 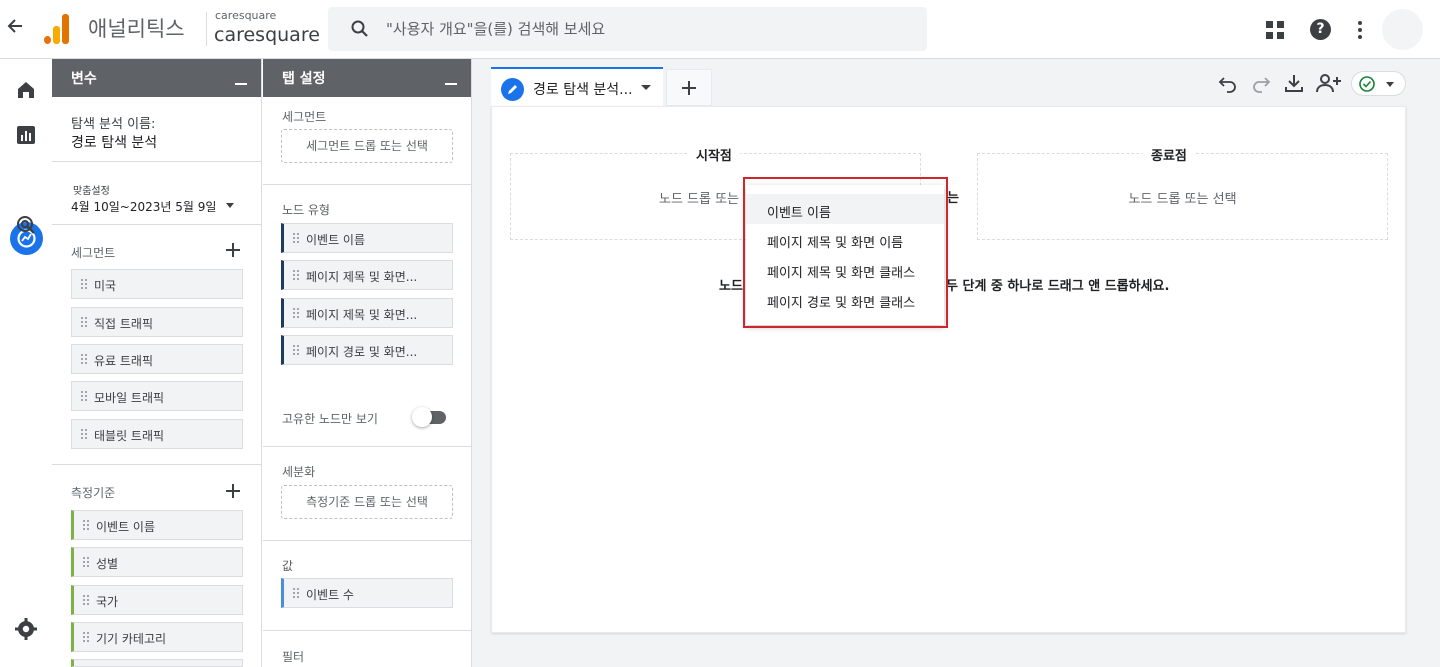 What do you see at coordinates (233, 491) in the screenshot?
I see `add-dimension-icon` at bounding box center [233, 491].